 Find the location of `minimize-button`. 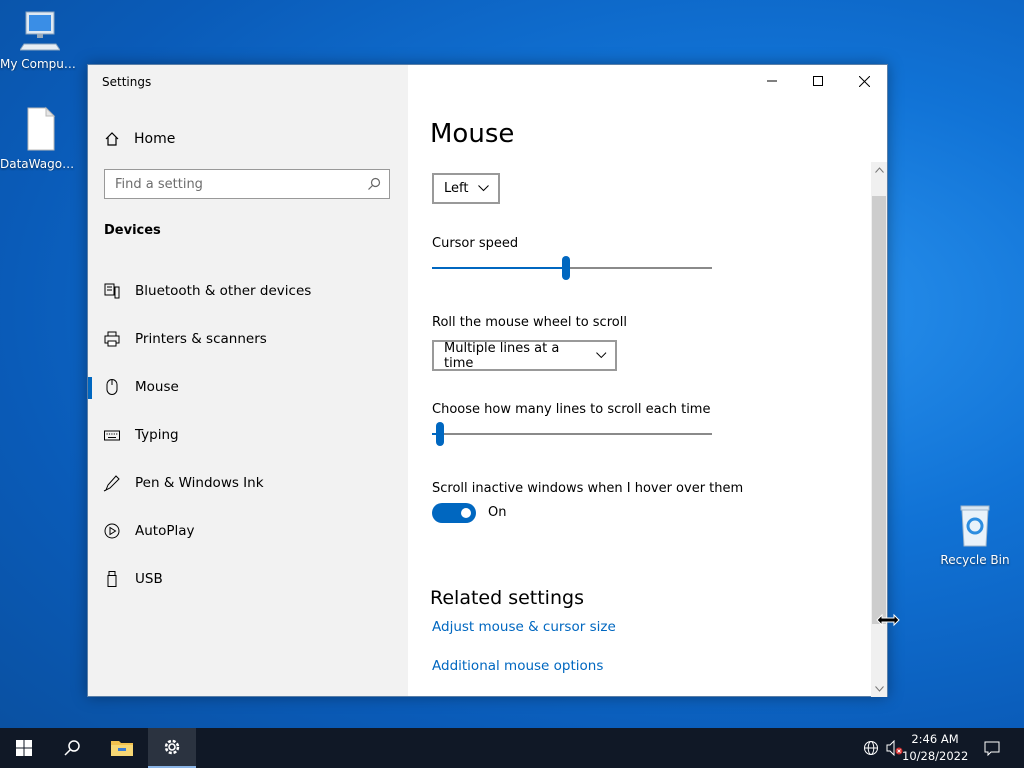

minimize-button is located at coordinates (772, 81).